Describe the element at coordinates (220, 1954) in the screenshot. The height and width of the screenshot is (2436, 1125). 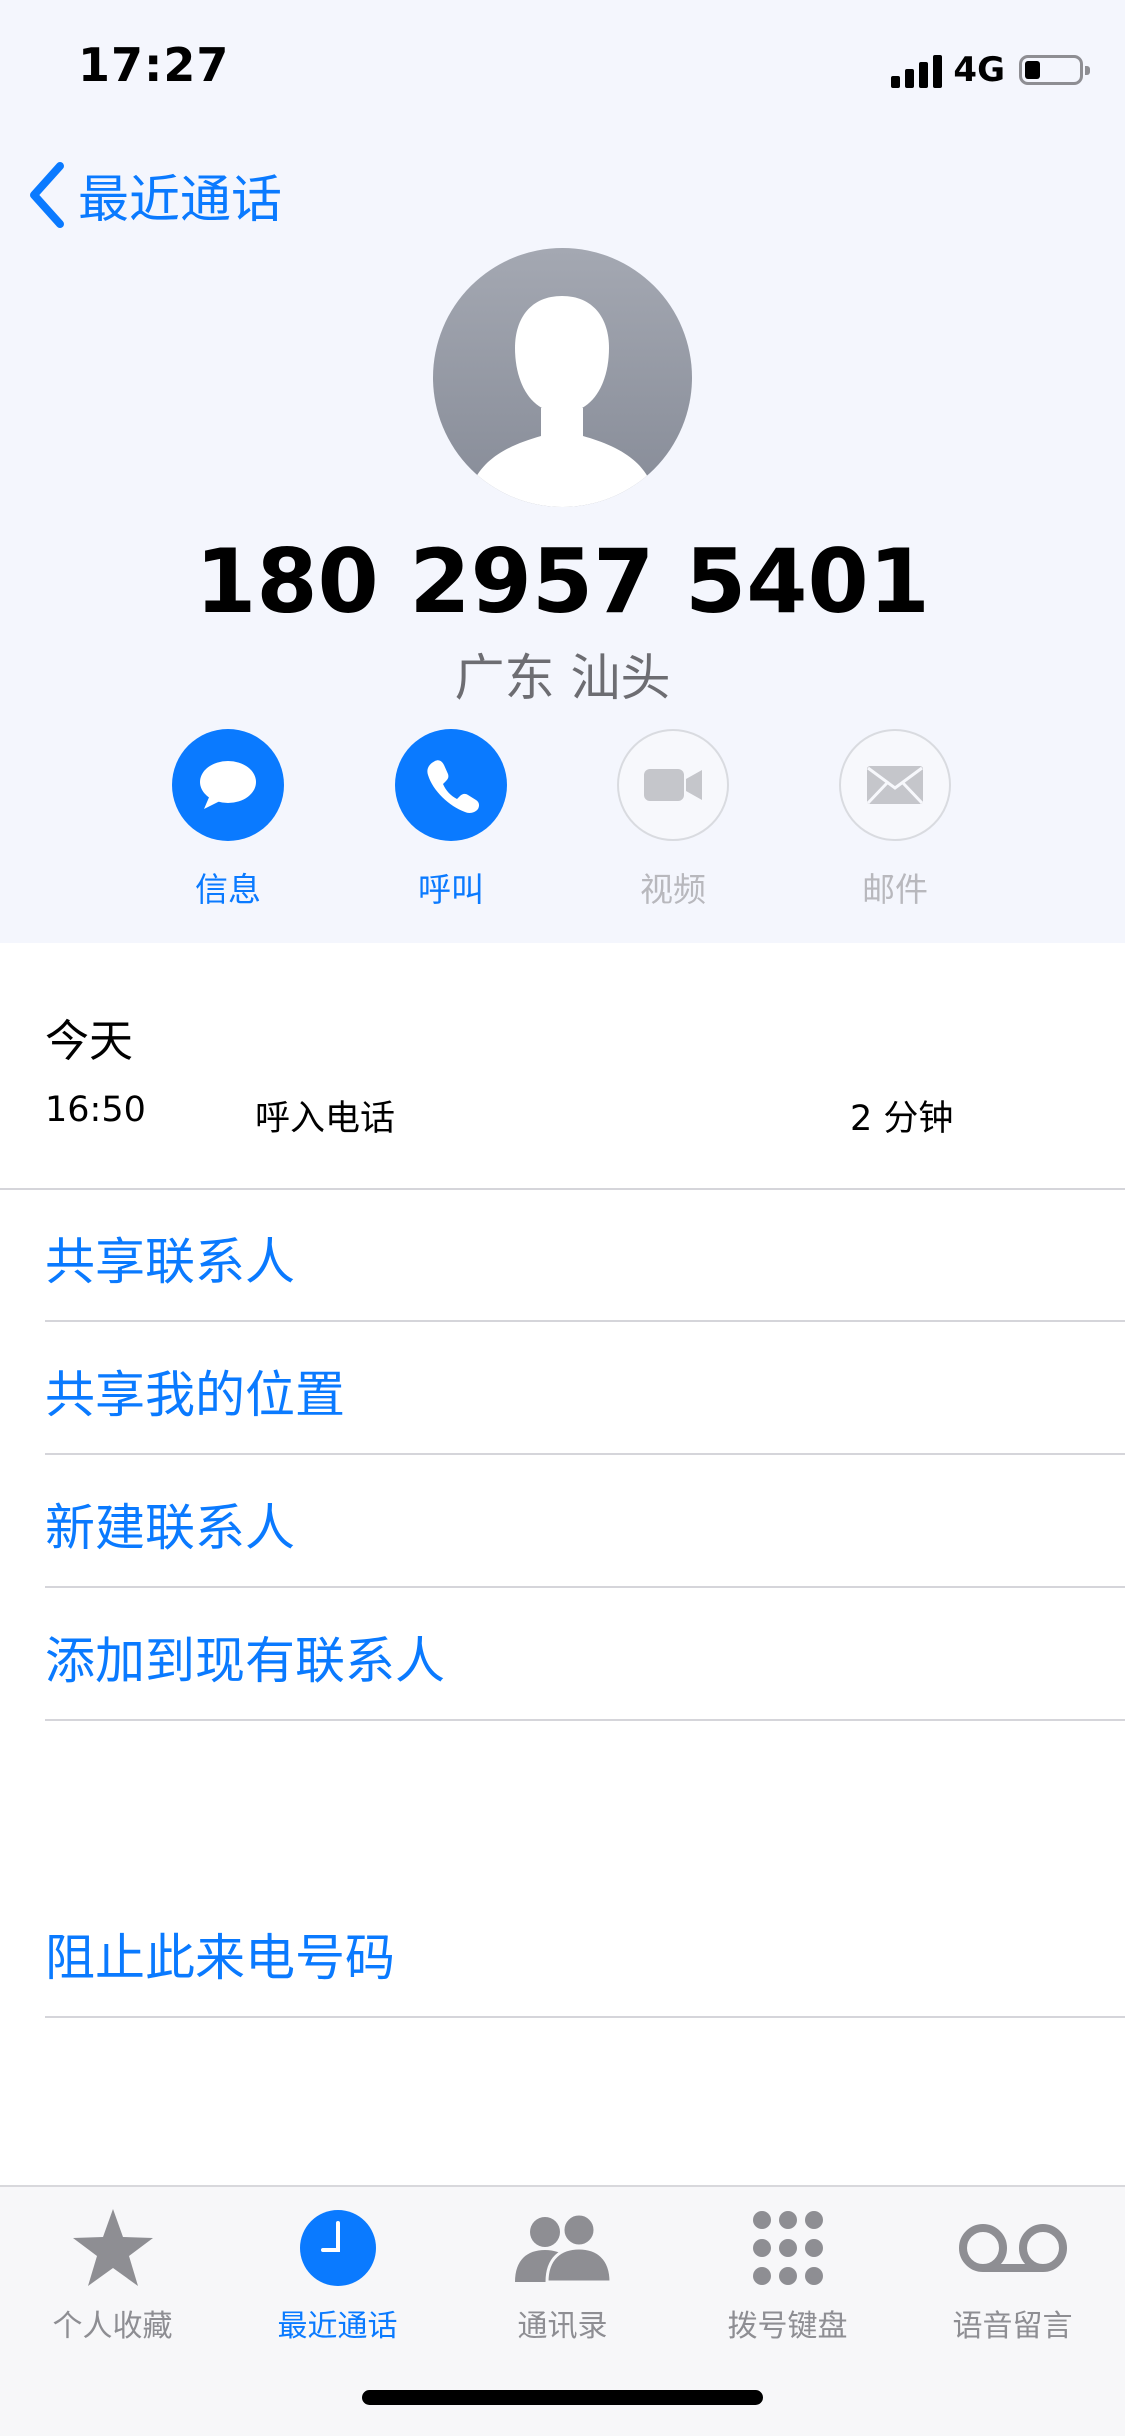
I see `block-caller-button: 阻止此来电号码` at that location.